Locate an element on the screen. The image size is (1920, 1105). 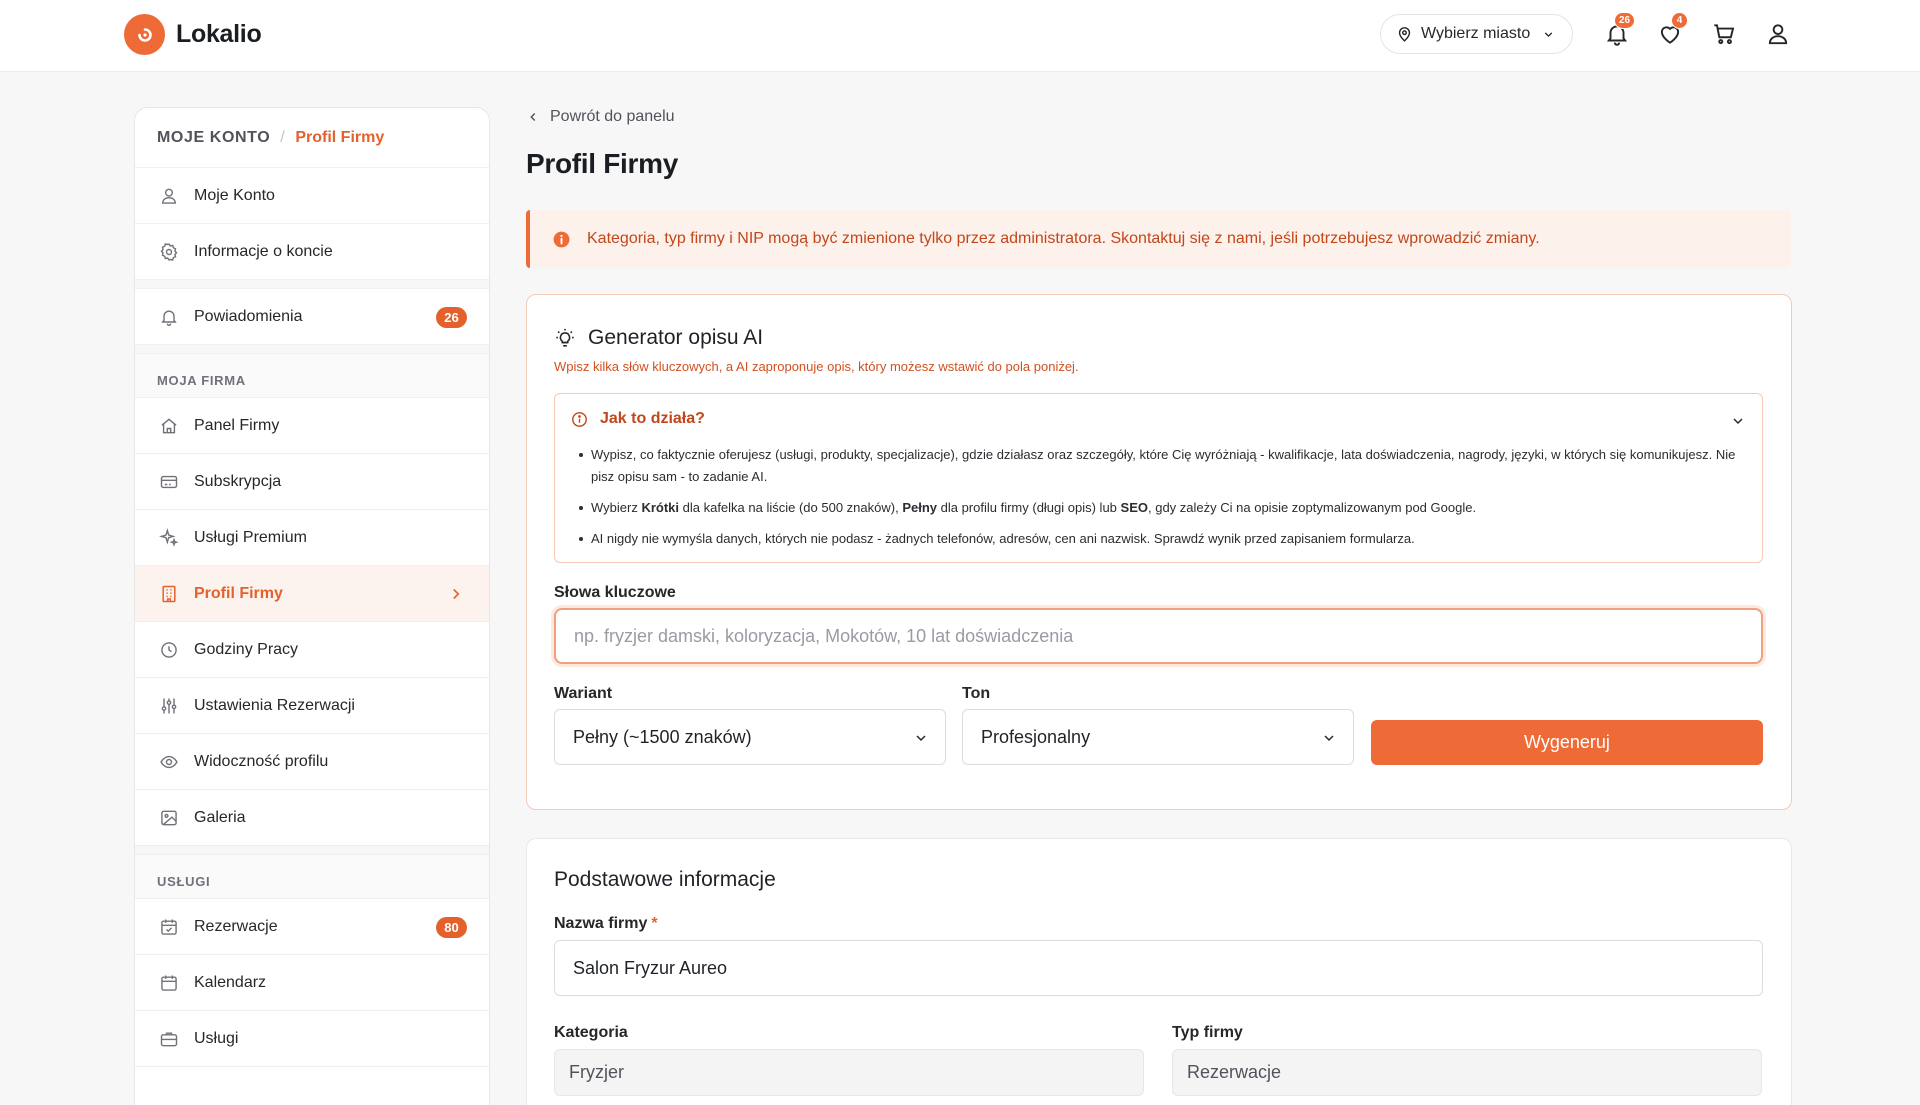
basic-info-title: Podstawowe informacje is located at coordinates (665, 879).